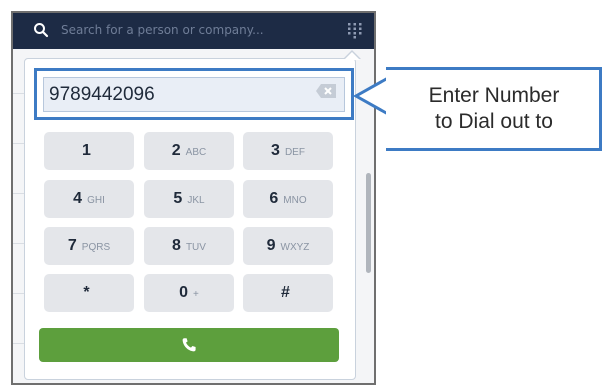 The image size is (615, 390). What do you see at coordinates (326, 91) in the screenshot?
I see `backspace-icon` at bounding box center [326, 91].